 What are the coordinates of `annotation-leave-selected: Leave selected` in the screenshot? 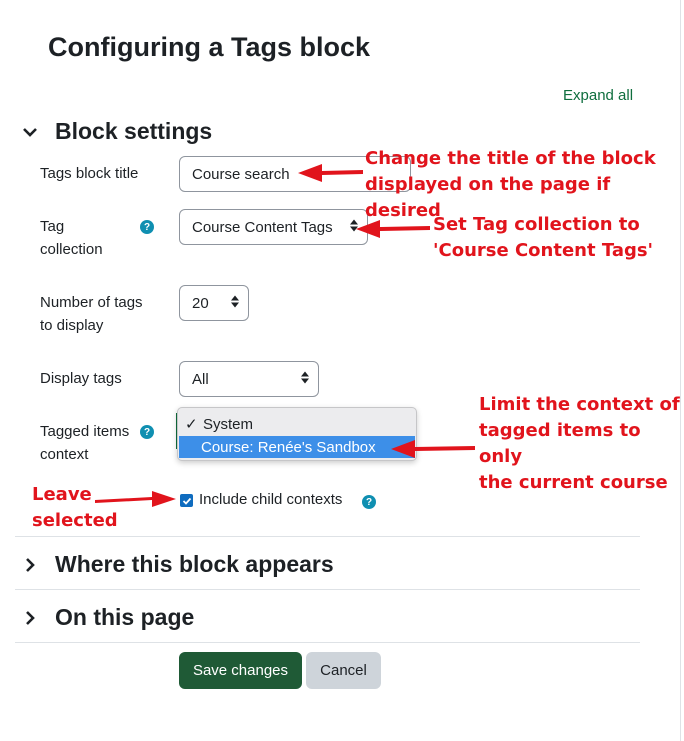 It's located at (75, 507).